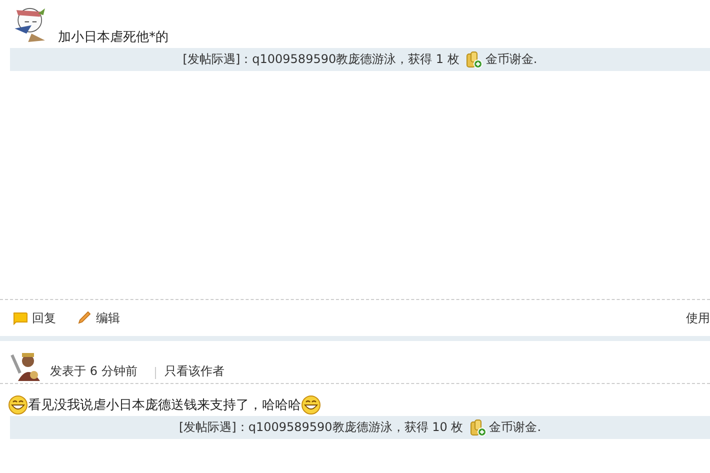  I want to click on reply-link: 回复, so click(34, 318).